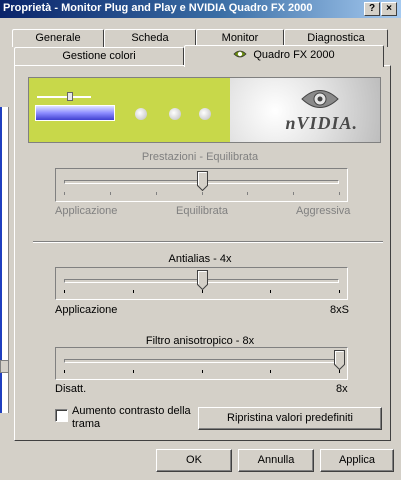 This screenshot has height=480, width=401. I want to click on contrast-label-line1: Aumento contrasto della, so click(131, 411).